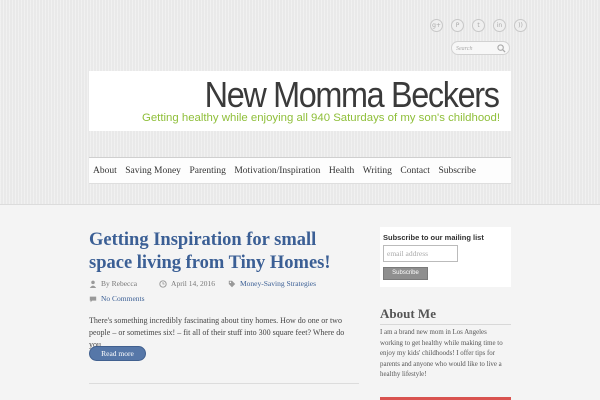 The height and width of the screenshot is (400, 600). I want to click on nav-item-motivation-inspiration: Motivation/Inspiration, so click(277, 171).